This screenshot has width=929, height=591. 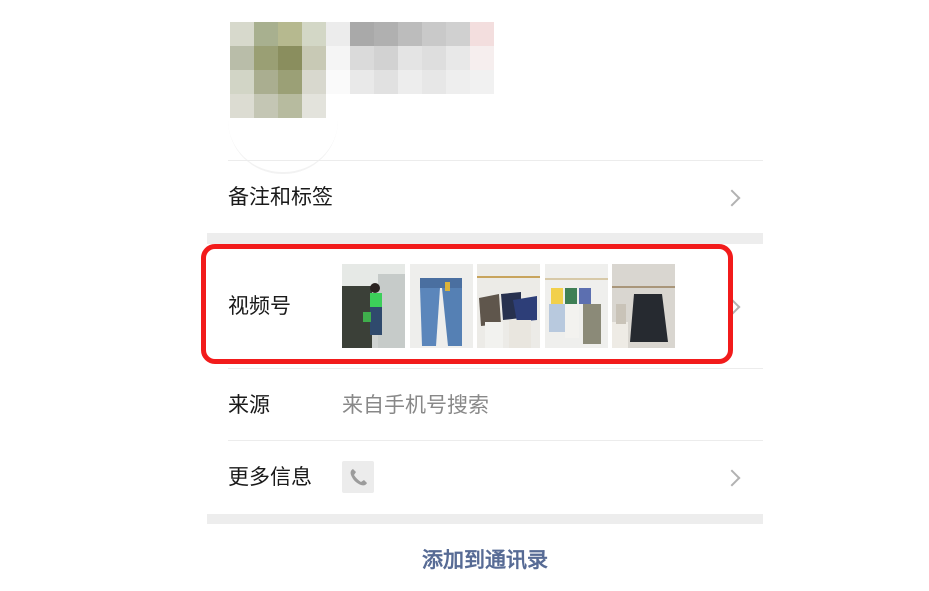 I want to click on source-value: 来自手机号搜索, so click(x=415, y=405).